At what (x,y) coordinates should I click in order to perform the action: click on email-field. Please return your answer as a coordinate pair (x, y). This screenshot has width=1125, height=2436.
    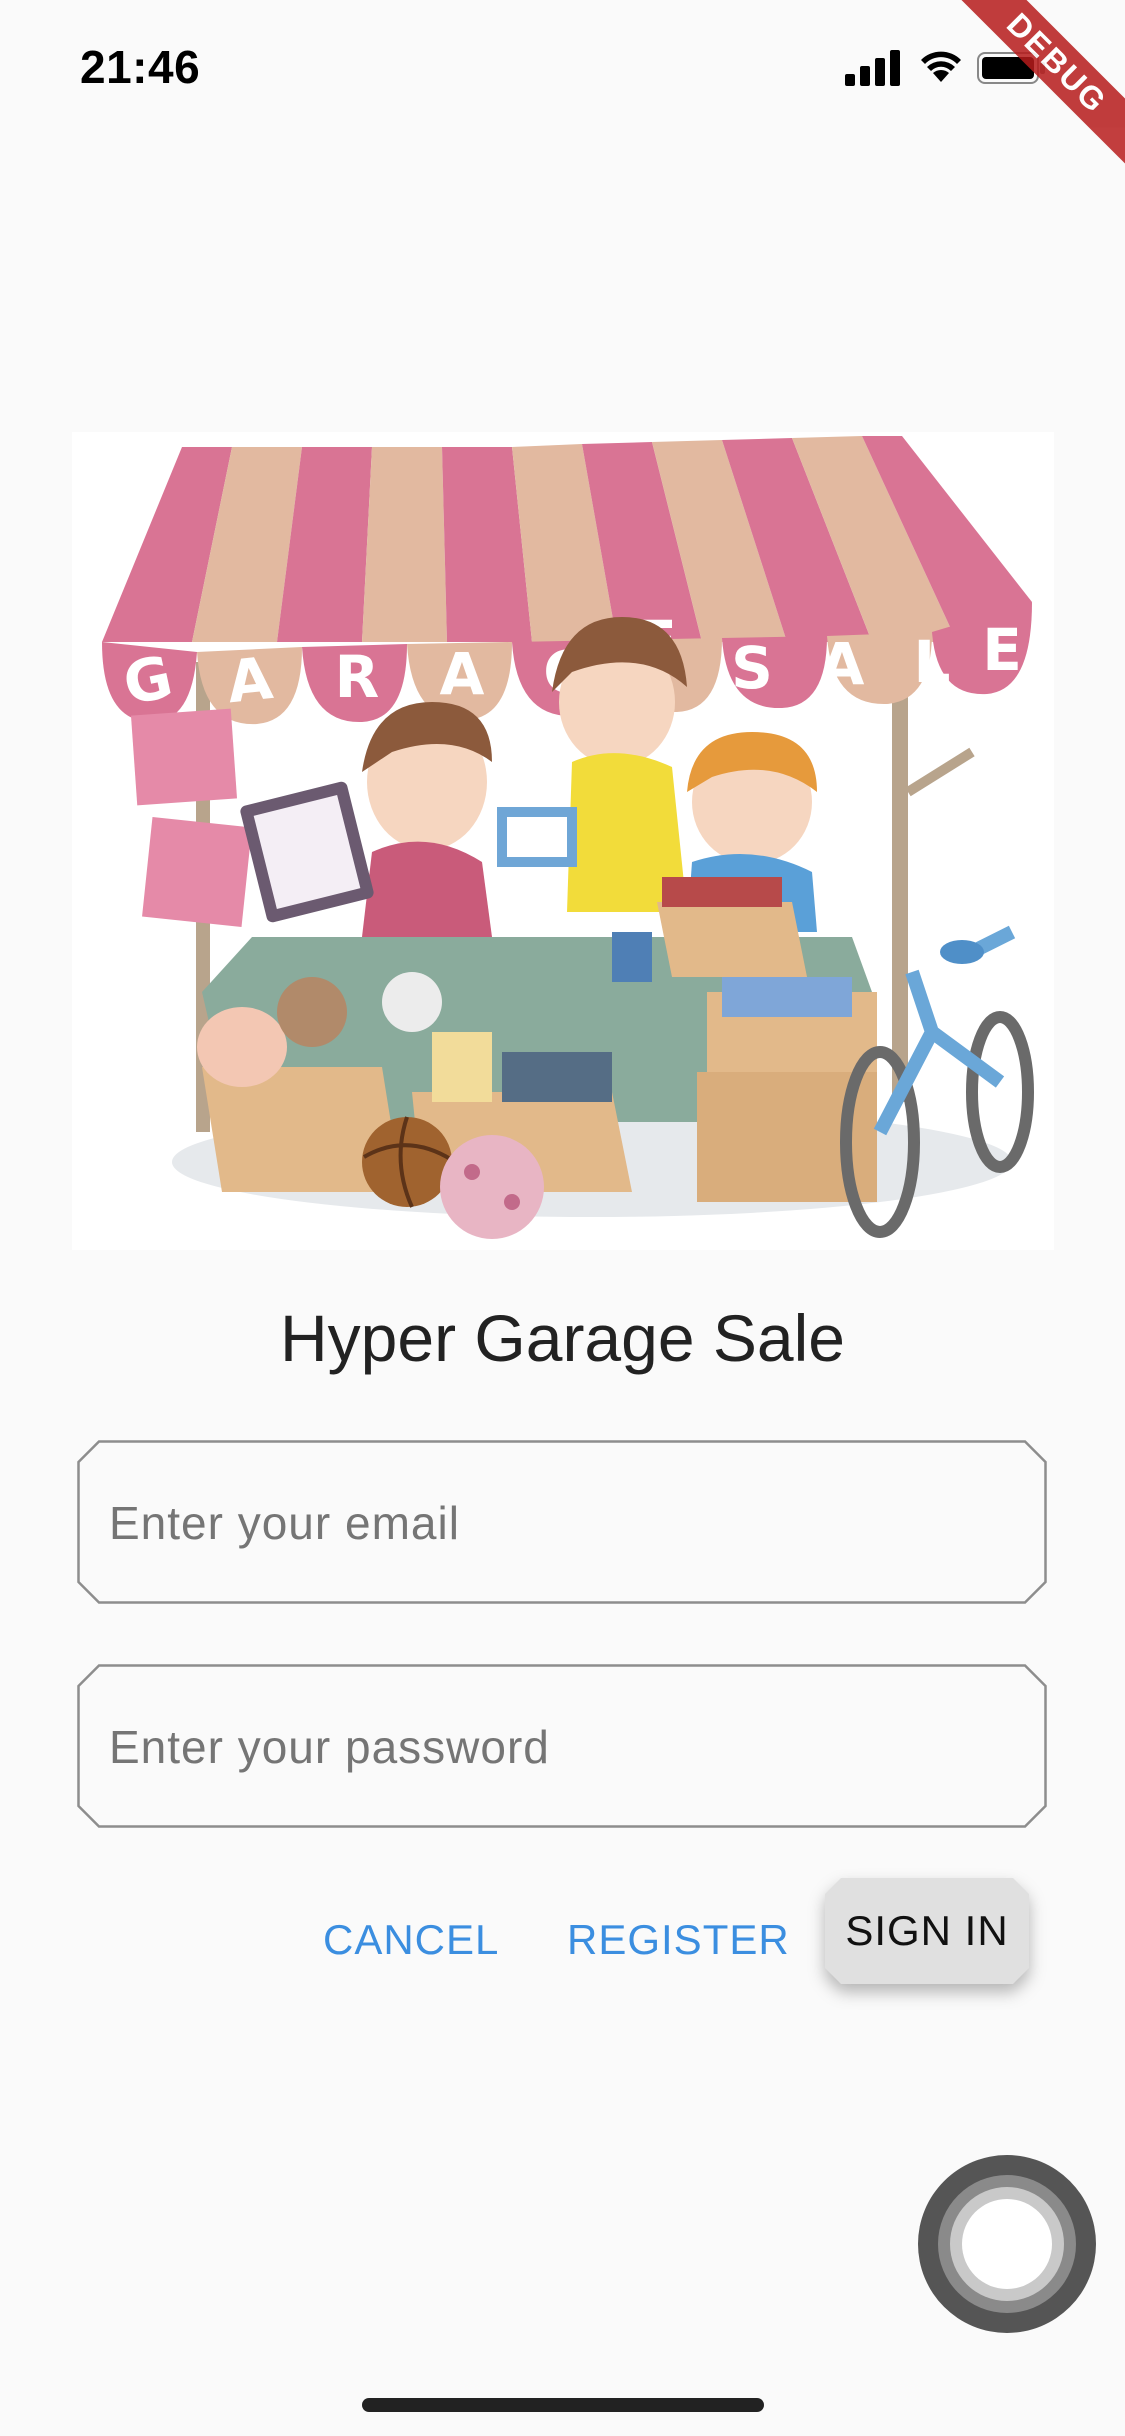
    Looking at the image, I should click on (559, 1523).